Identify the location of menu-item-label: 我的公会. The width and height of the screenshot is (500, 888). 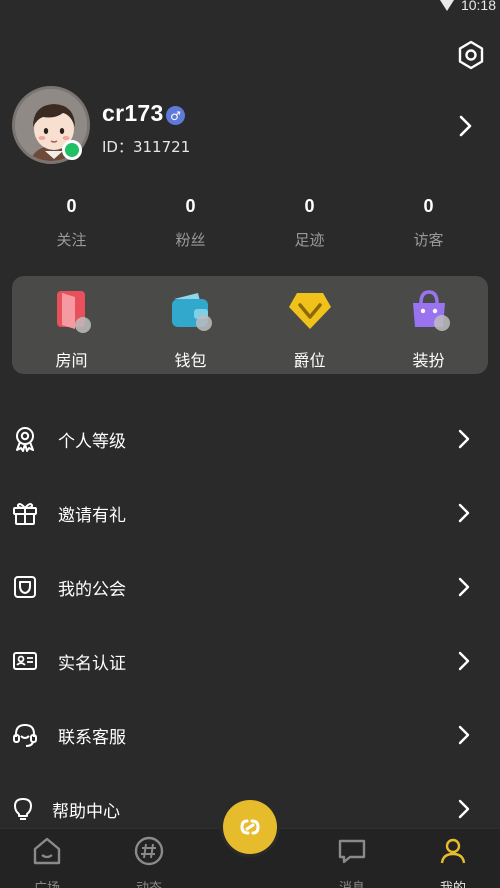
(92, 590).